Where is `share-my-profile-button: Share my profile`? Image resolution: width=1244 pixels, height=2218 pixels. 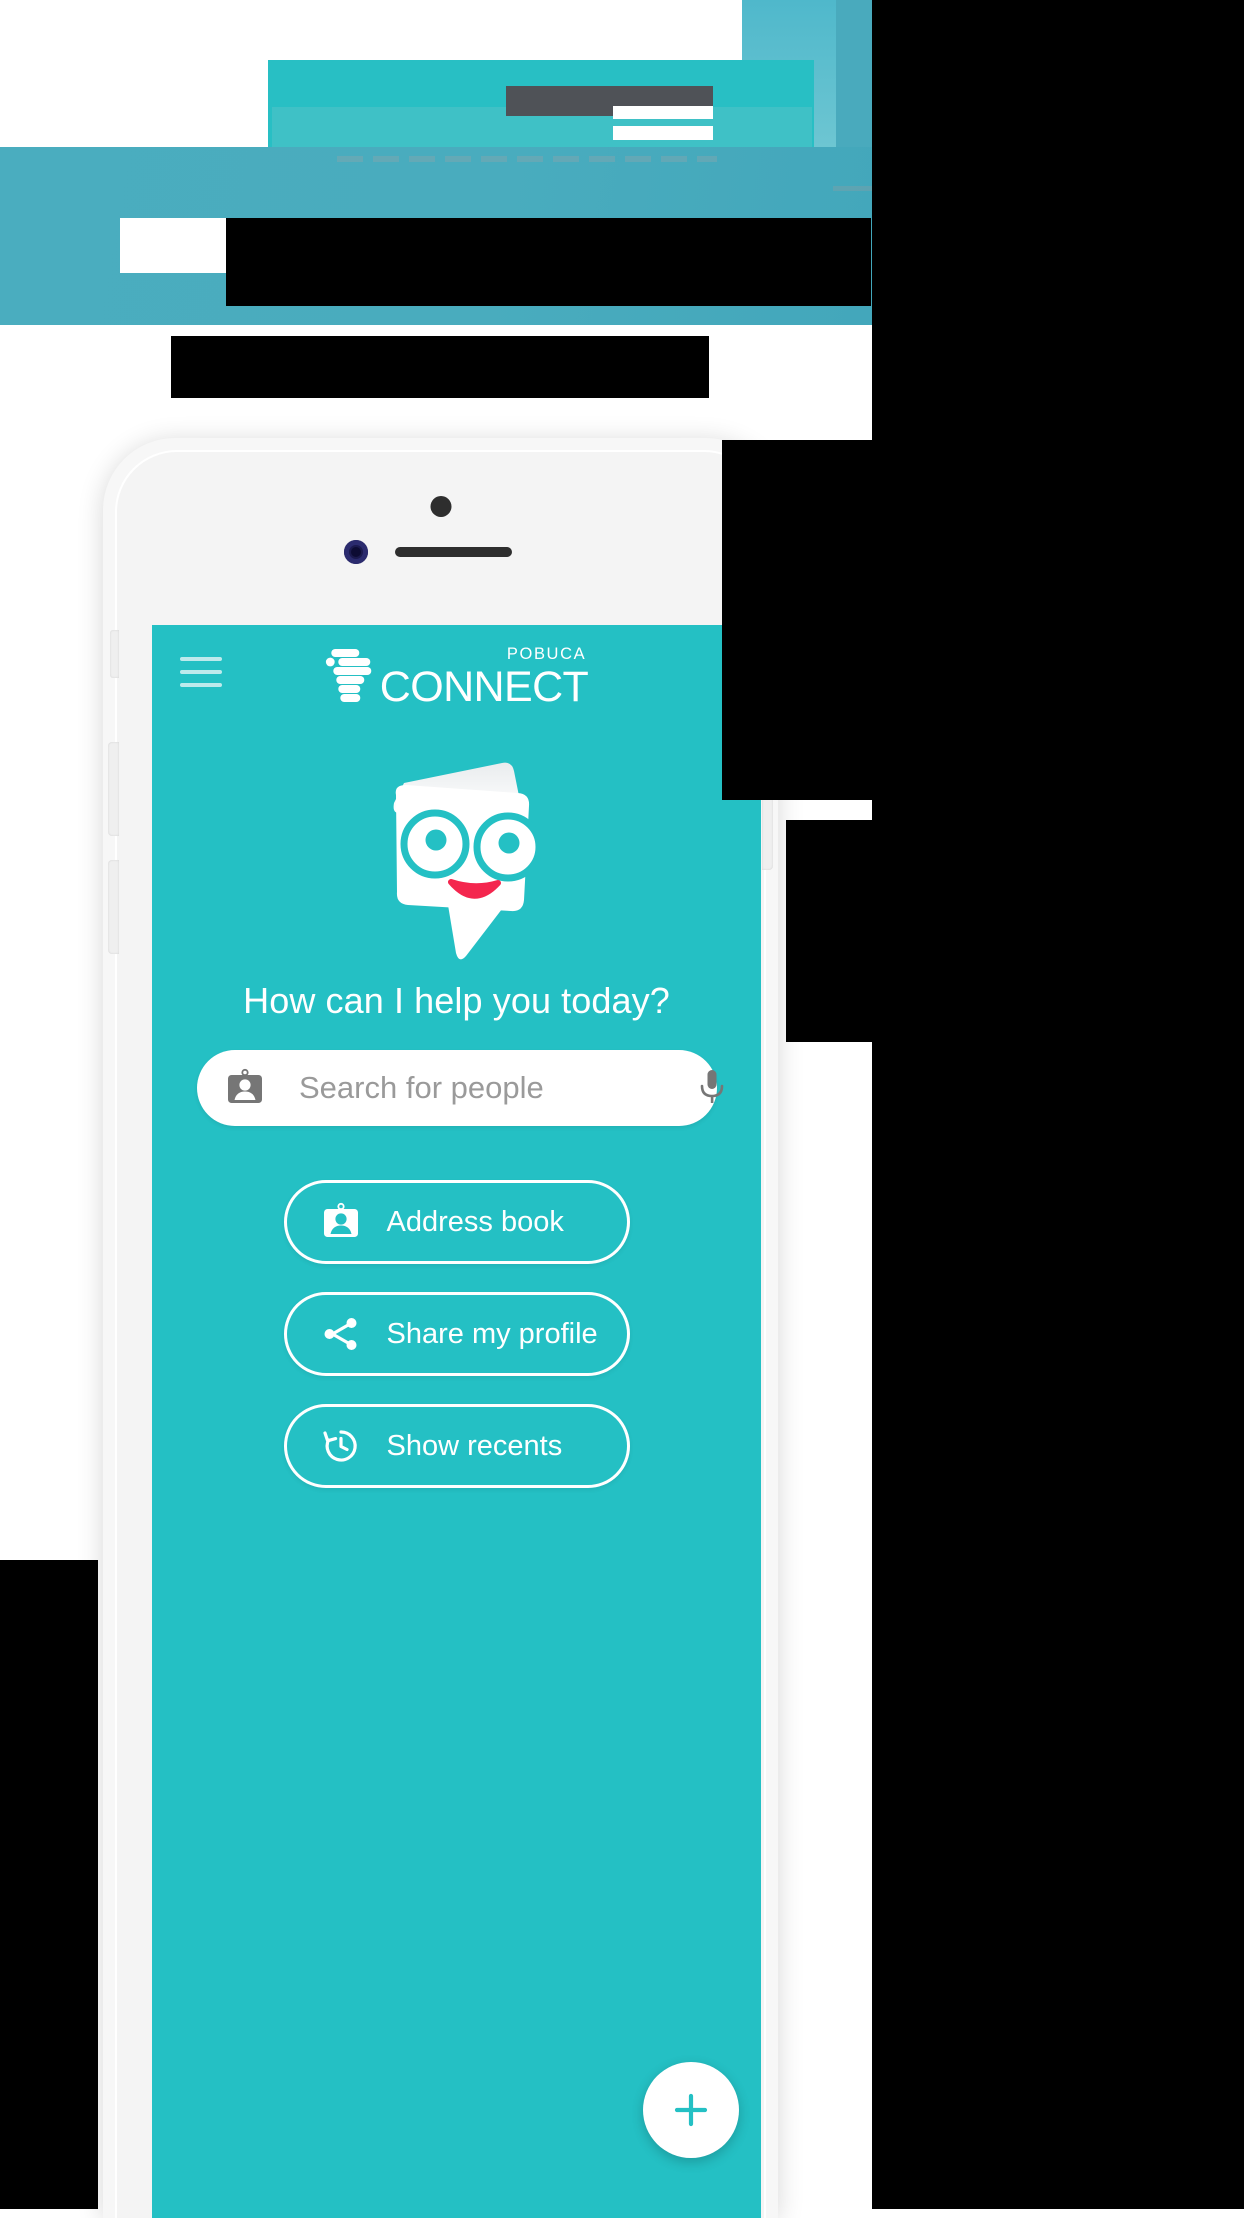 share-my-profile-button: Share my profile is located at coordinates (456, 1334).